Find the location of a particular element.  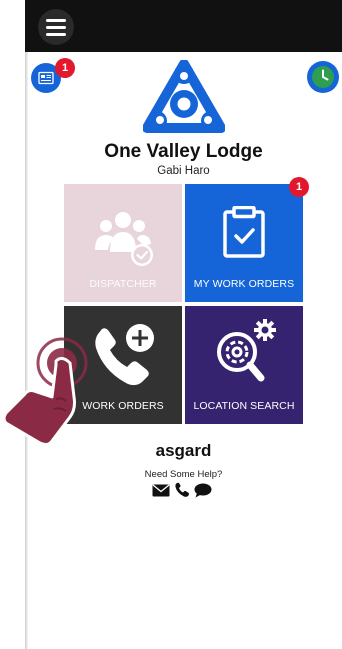

tile-label: LOCATION SEARCH is located at coordinates (244, 406).